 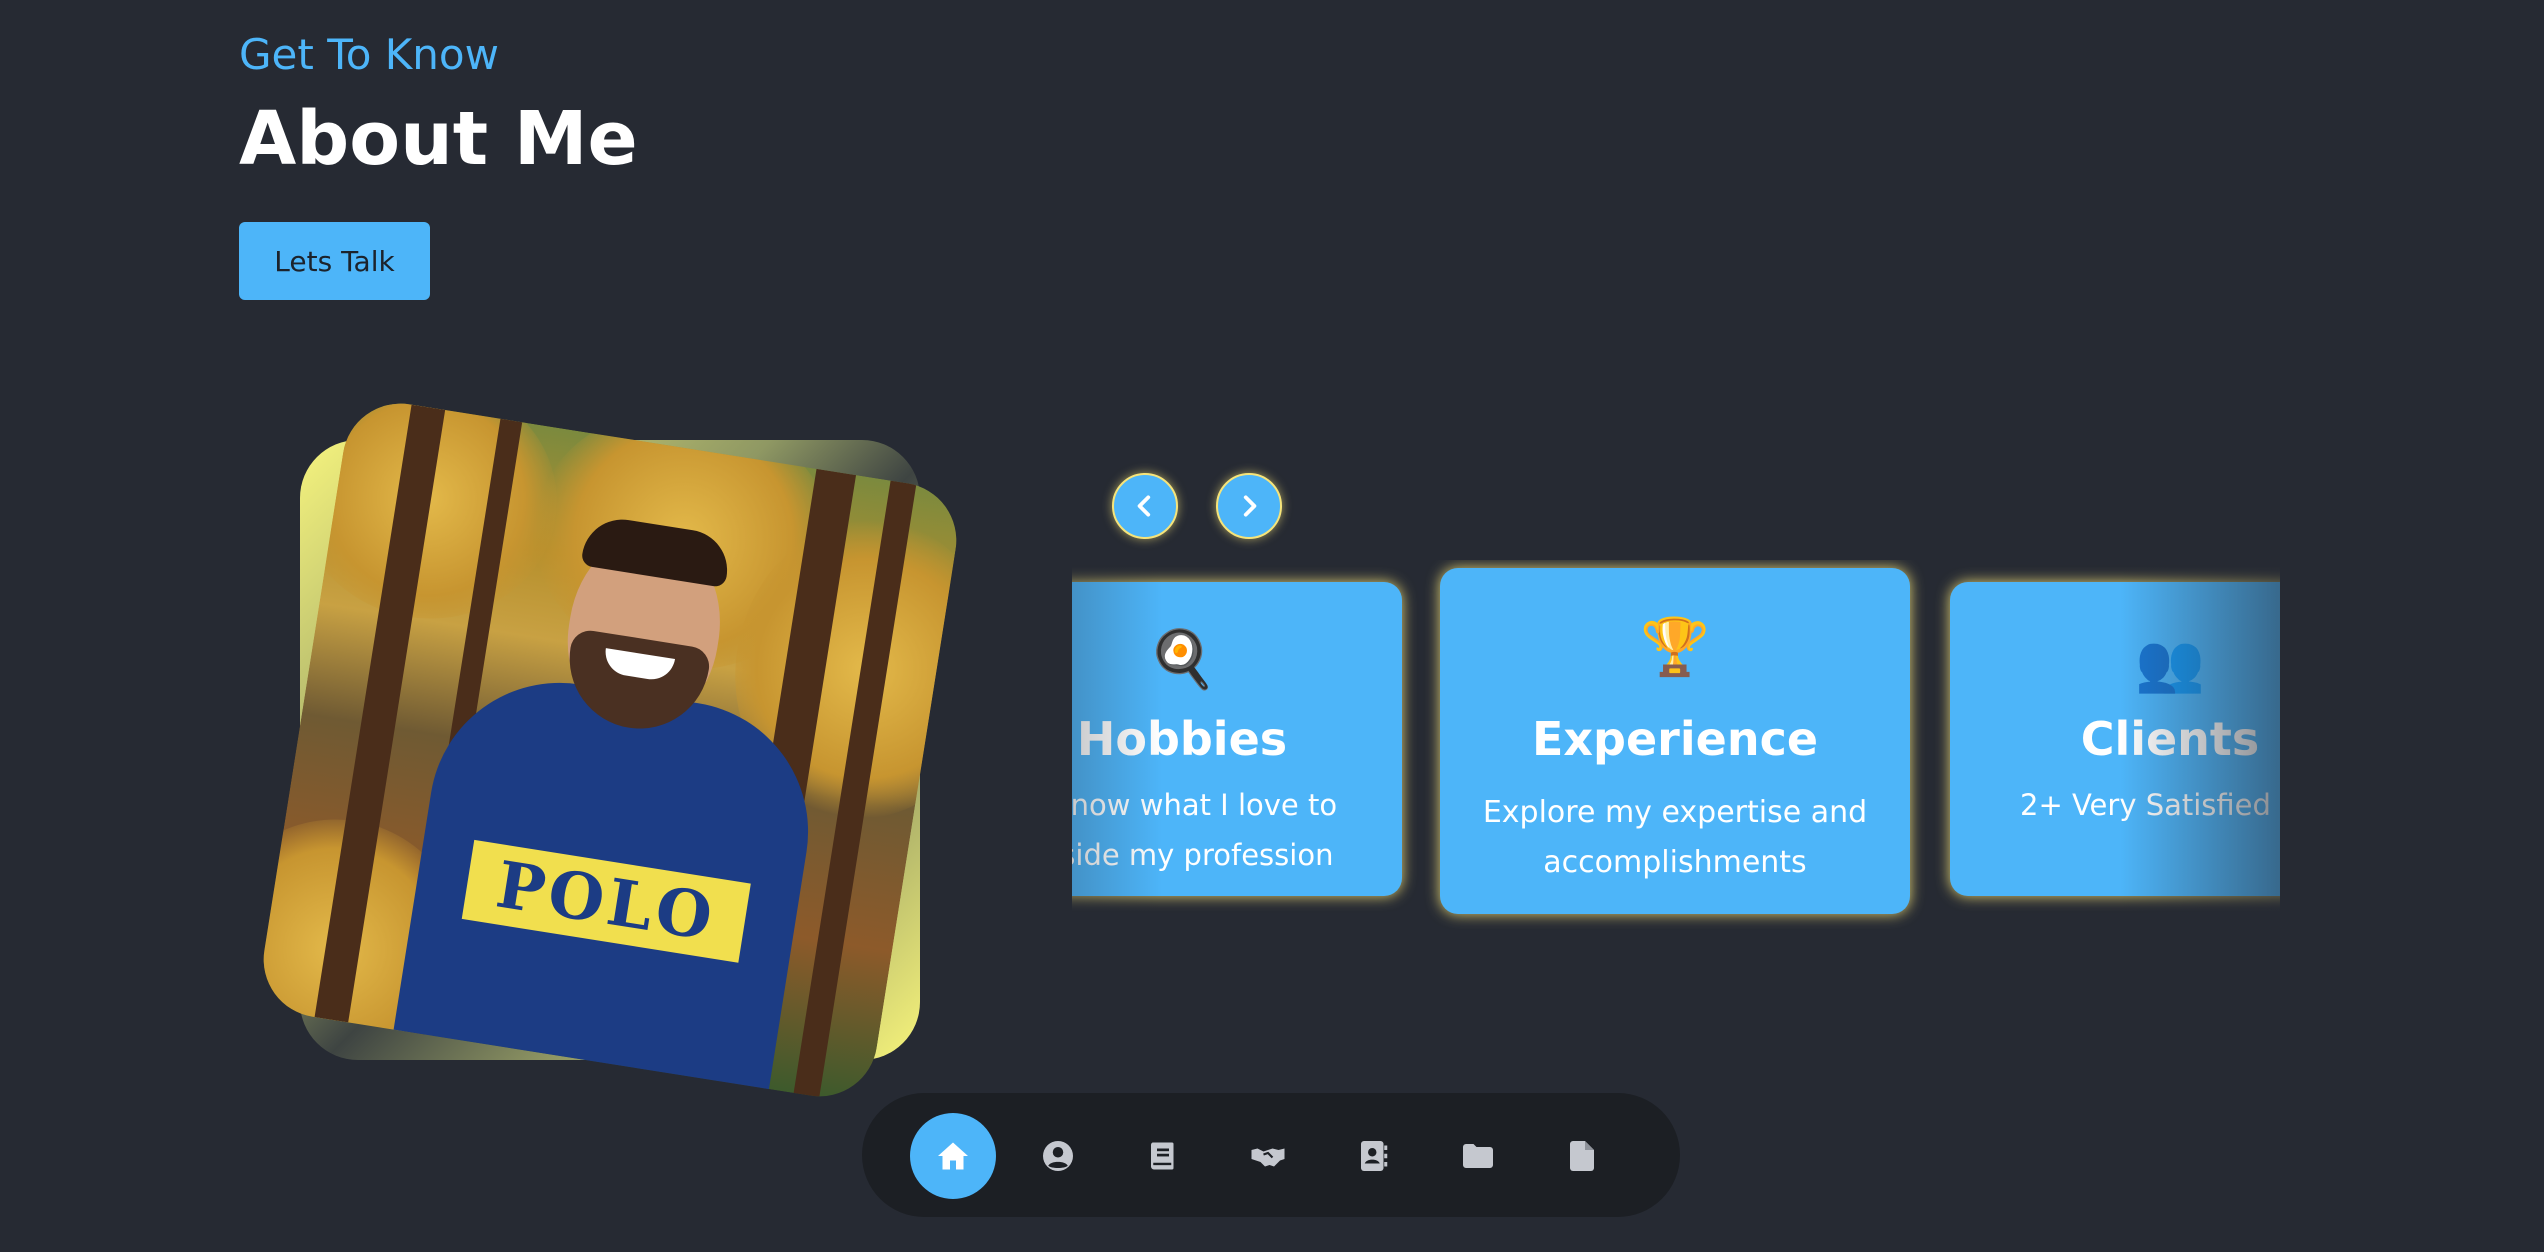 I want to click on user-icon, so click(x=1058, y=1156).